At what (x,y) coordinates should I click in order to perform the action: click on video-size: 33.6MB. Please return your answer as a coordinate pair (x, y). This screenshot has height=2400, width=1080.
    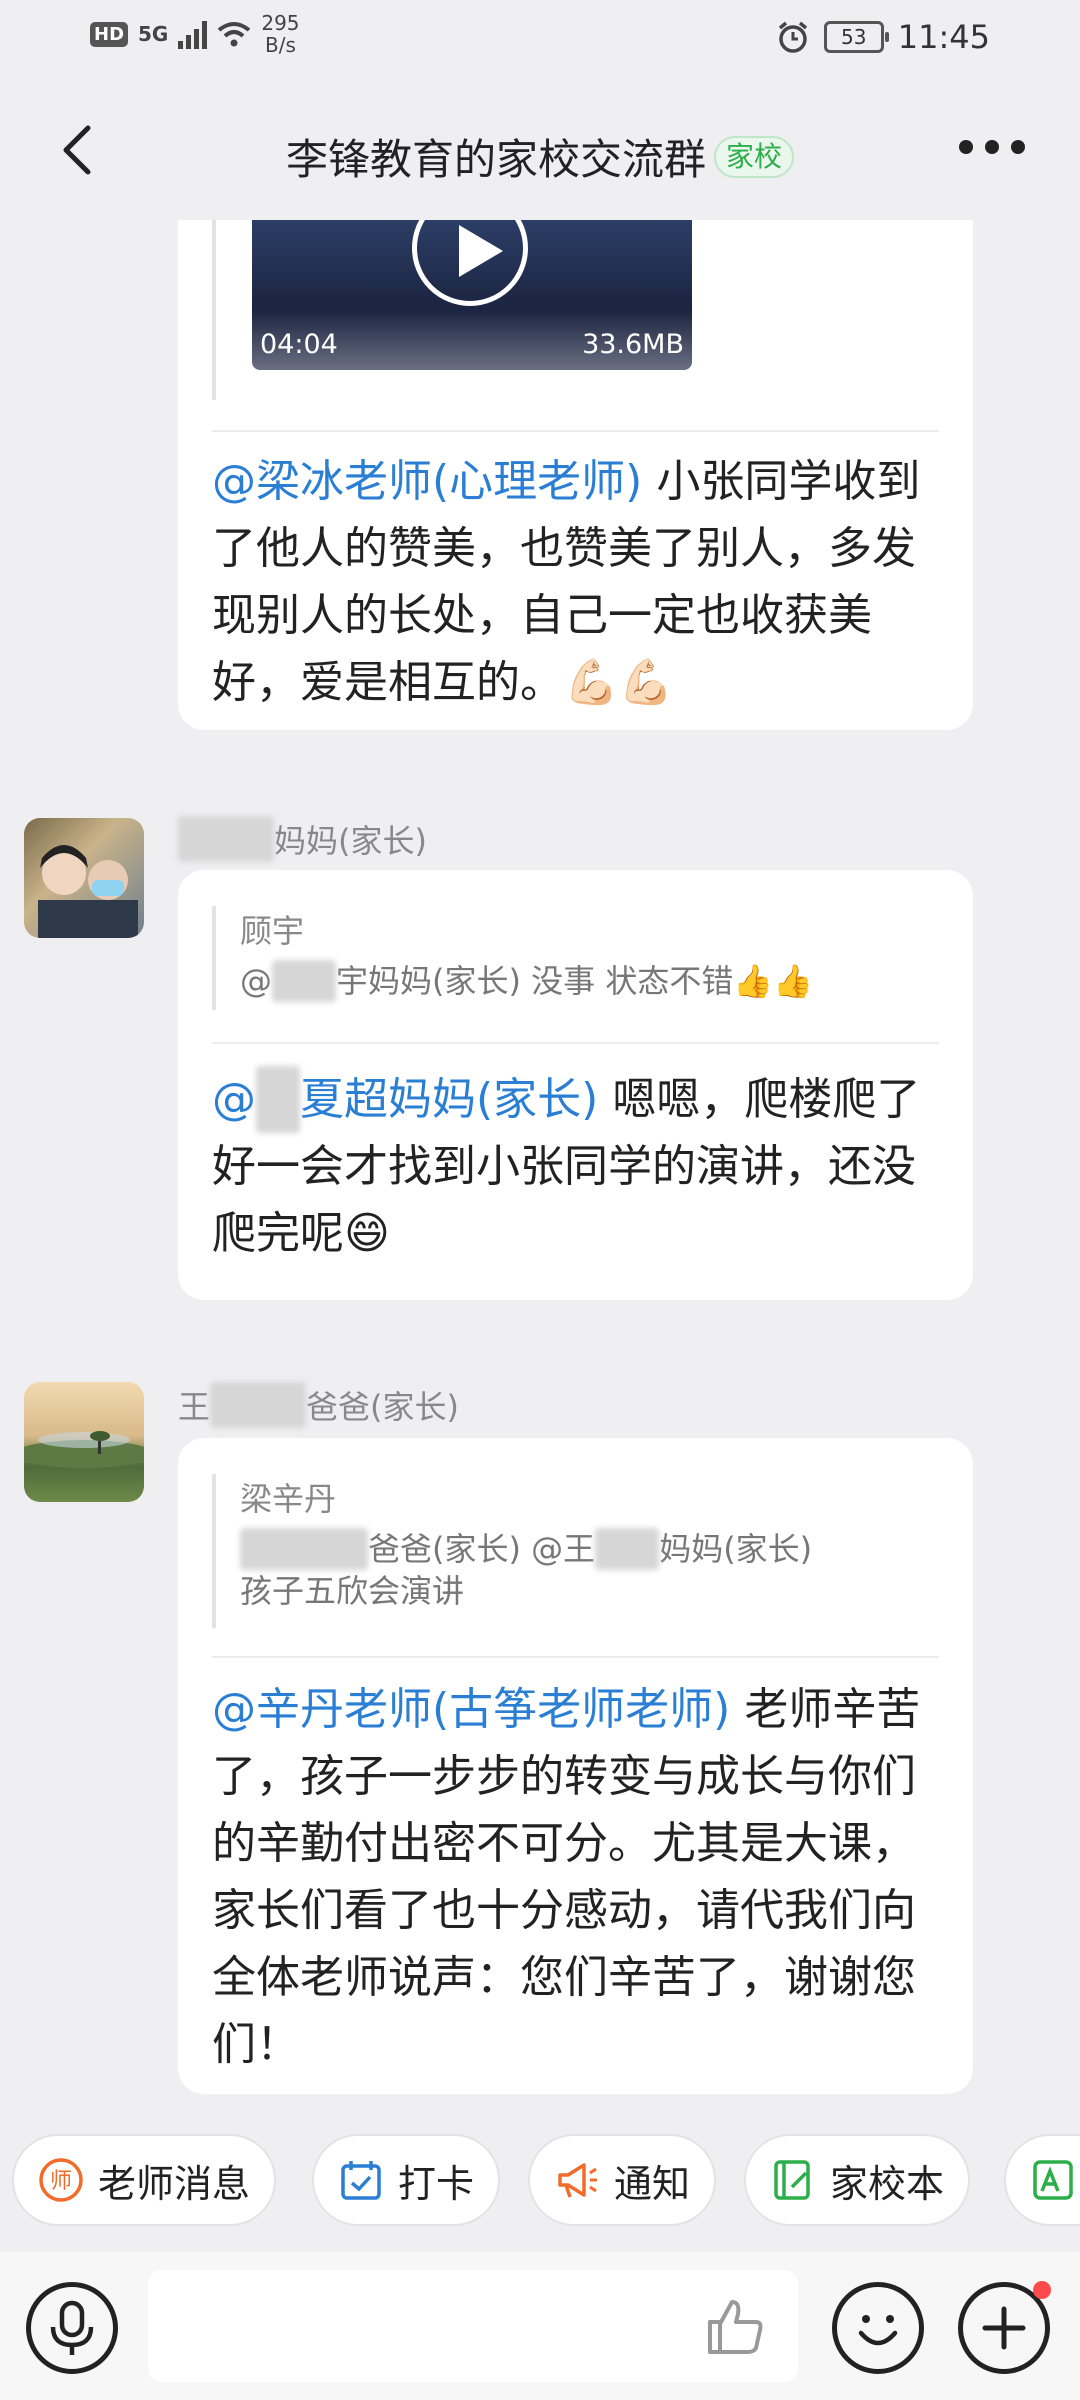
    Looking at the image, I should click on (633, 344).